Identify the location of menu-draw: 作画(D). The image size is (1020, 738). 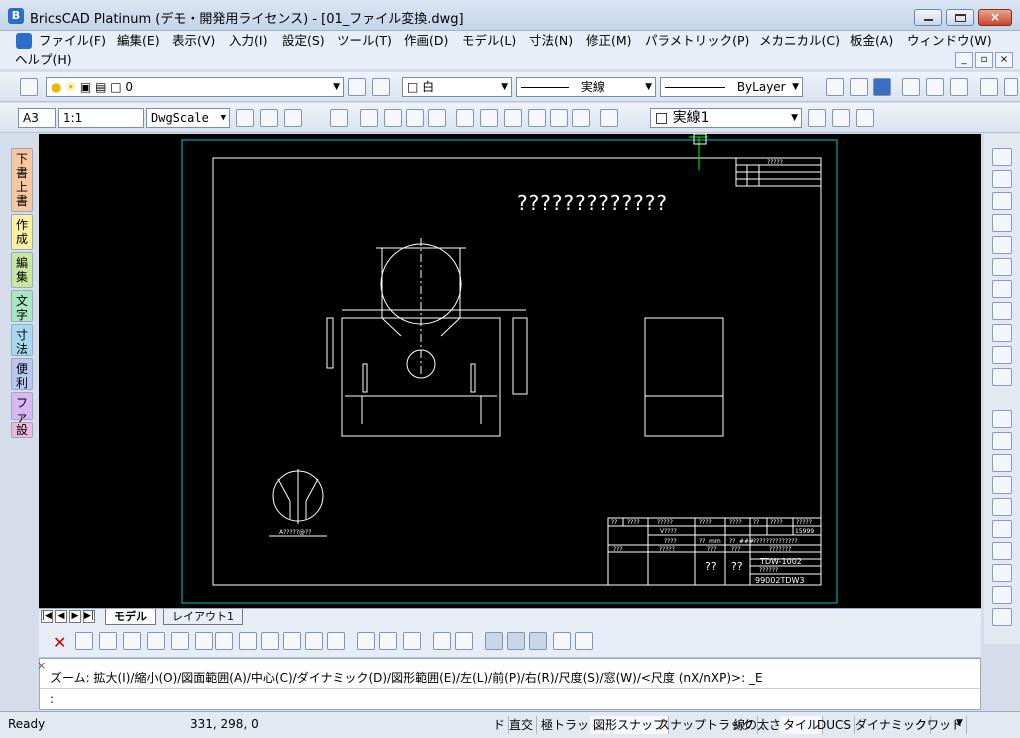
(426, 40).